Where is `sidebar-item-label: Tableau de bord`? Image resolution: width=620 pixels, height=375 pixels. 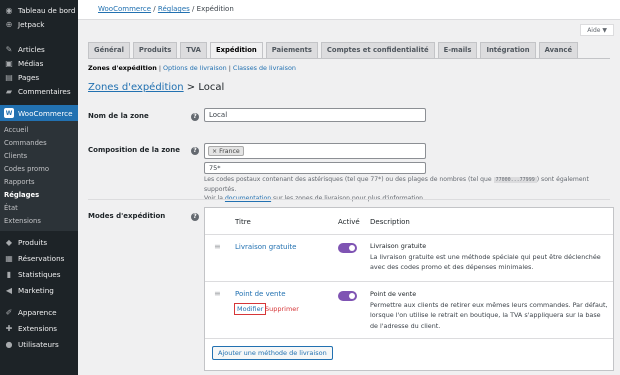
sidebar-item-label: Tableau de bord is located at coordinates (47, 10).